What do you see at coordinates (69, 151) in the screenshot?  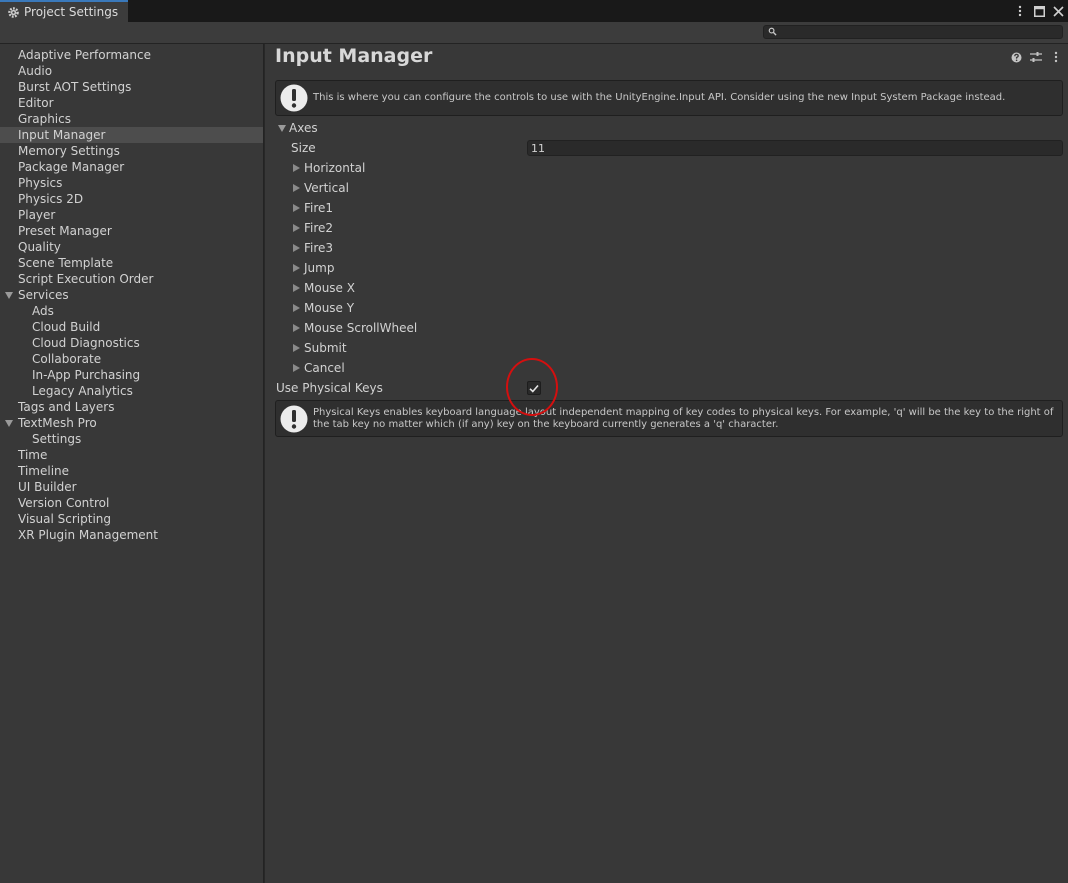 I see `sidebar-item-label: Memory Settings` at bounding box center [69, 151].